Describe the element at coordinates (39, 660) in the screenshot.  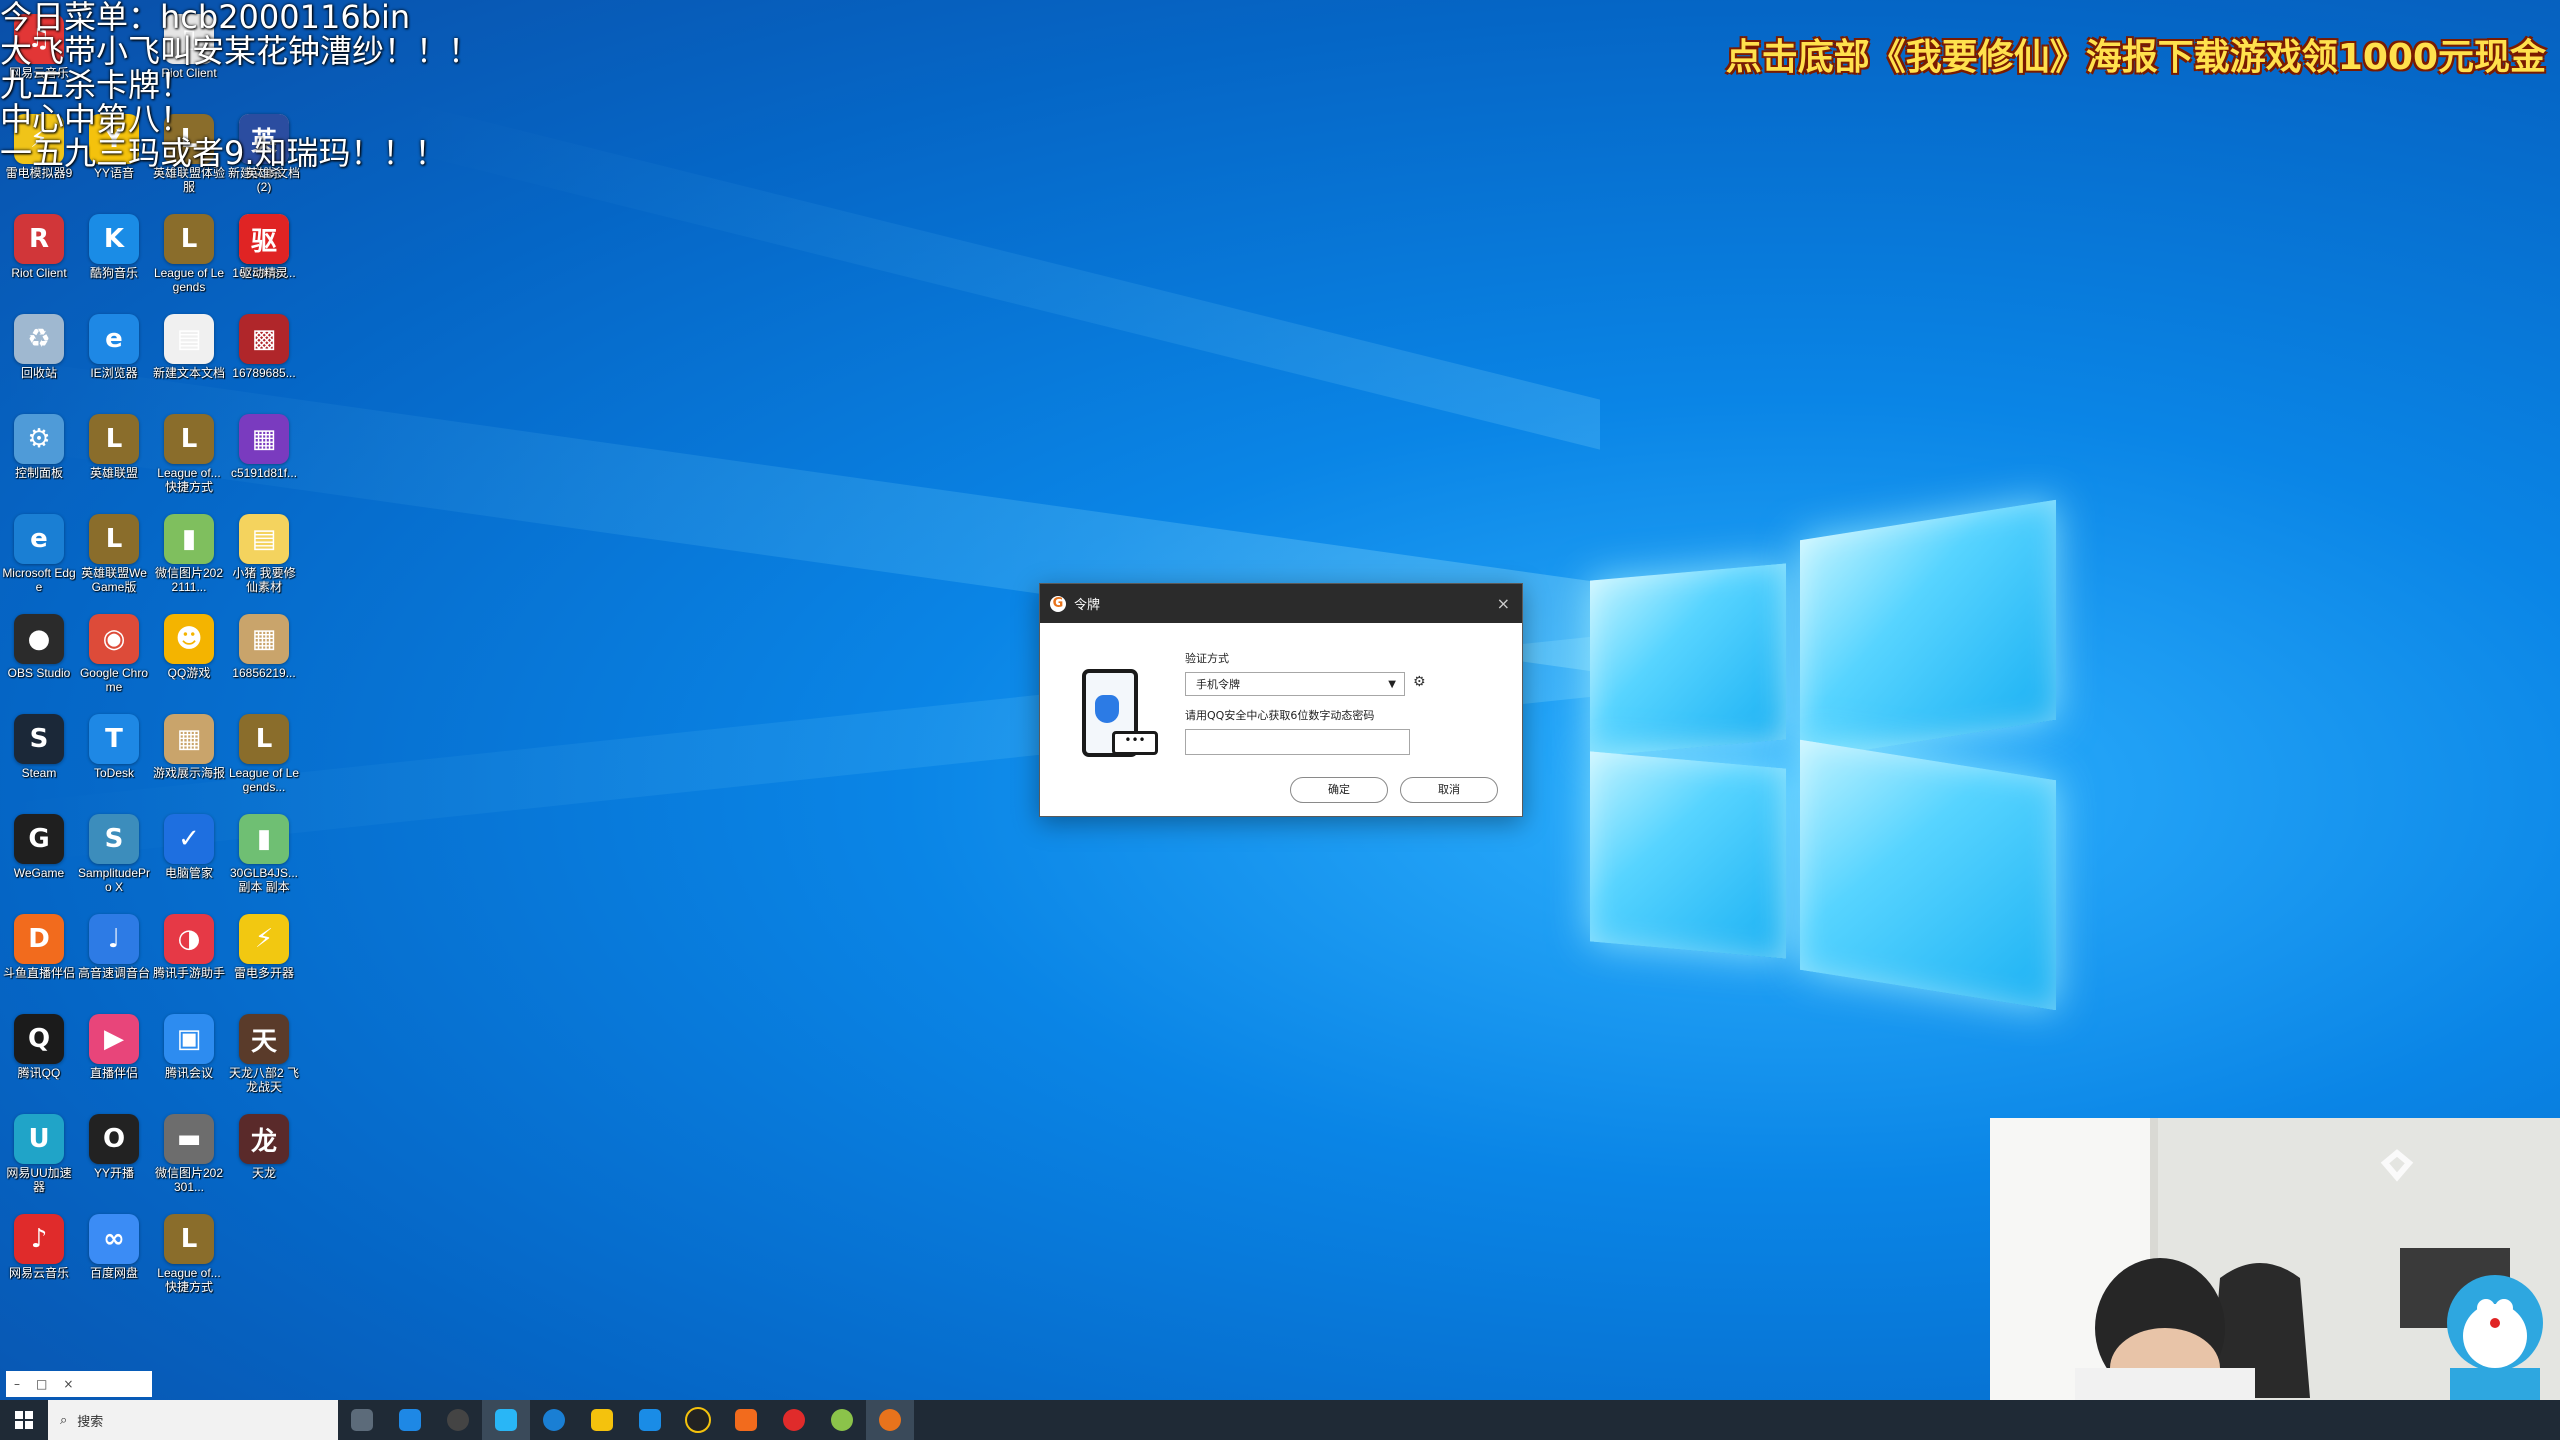
I see `desktop-icon: ● OBS Studio` at that location.